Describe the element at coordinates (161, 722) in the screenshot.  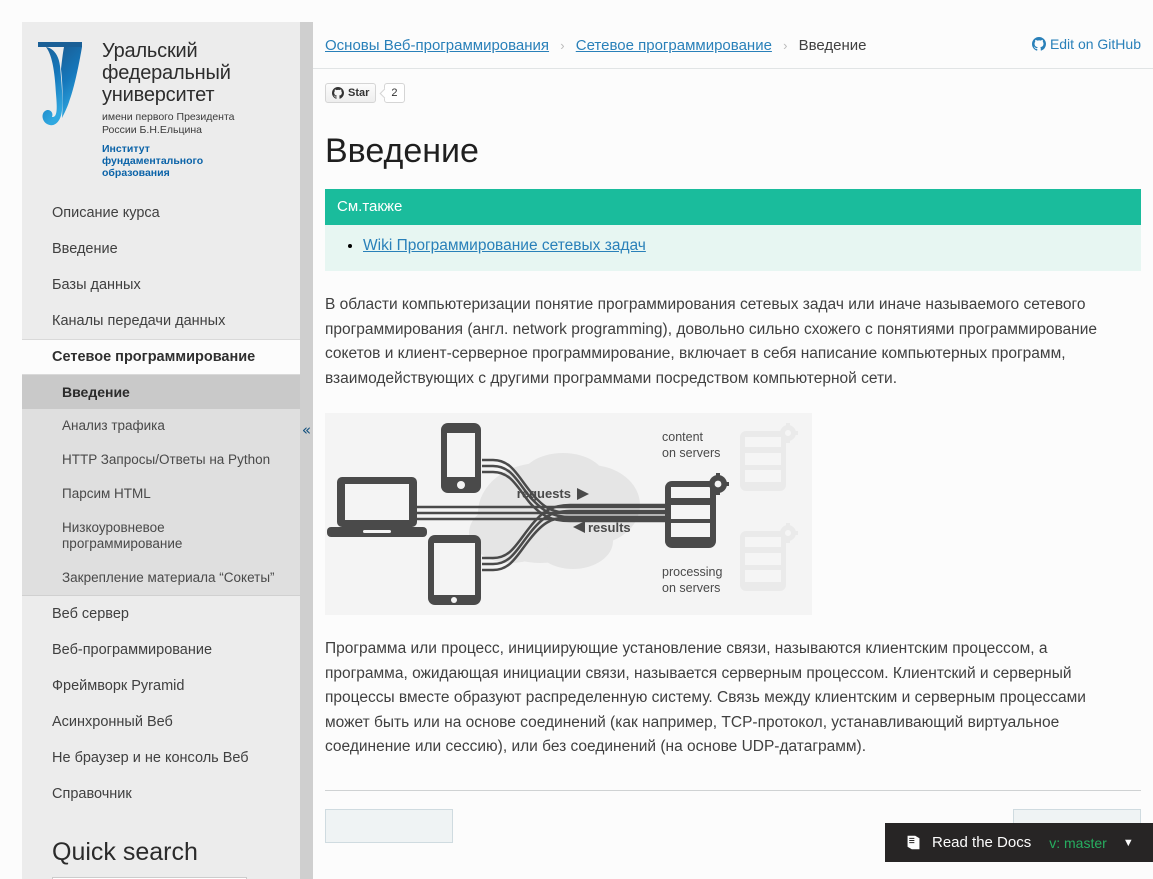
I see `sidebar-item-async-web: Асинхронный Веб` at that location.